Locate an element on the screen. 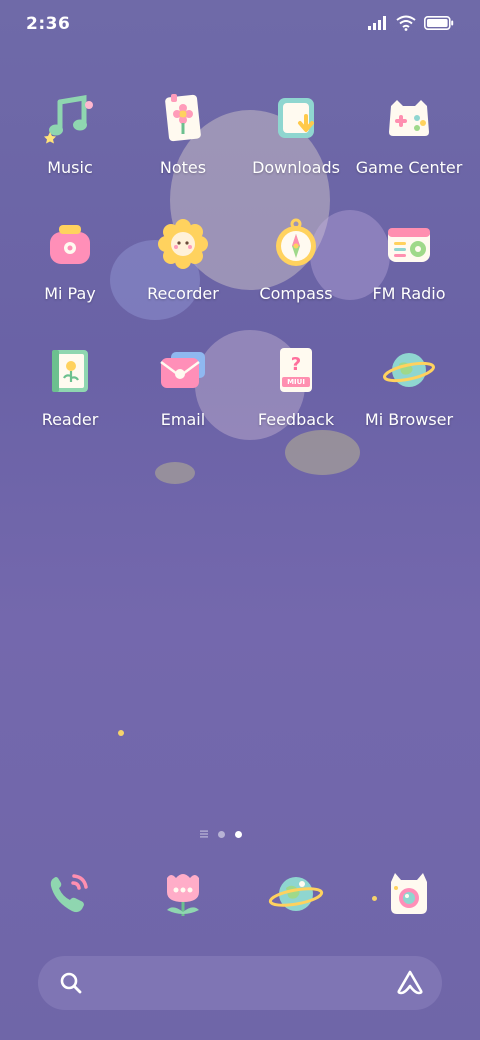  app-label: Notes is located at coordinates (183, 167).